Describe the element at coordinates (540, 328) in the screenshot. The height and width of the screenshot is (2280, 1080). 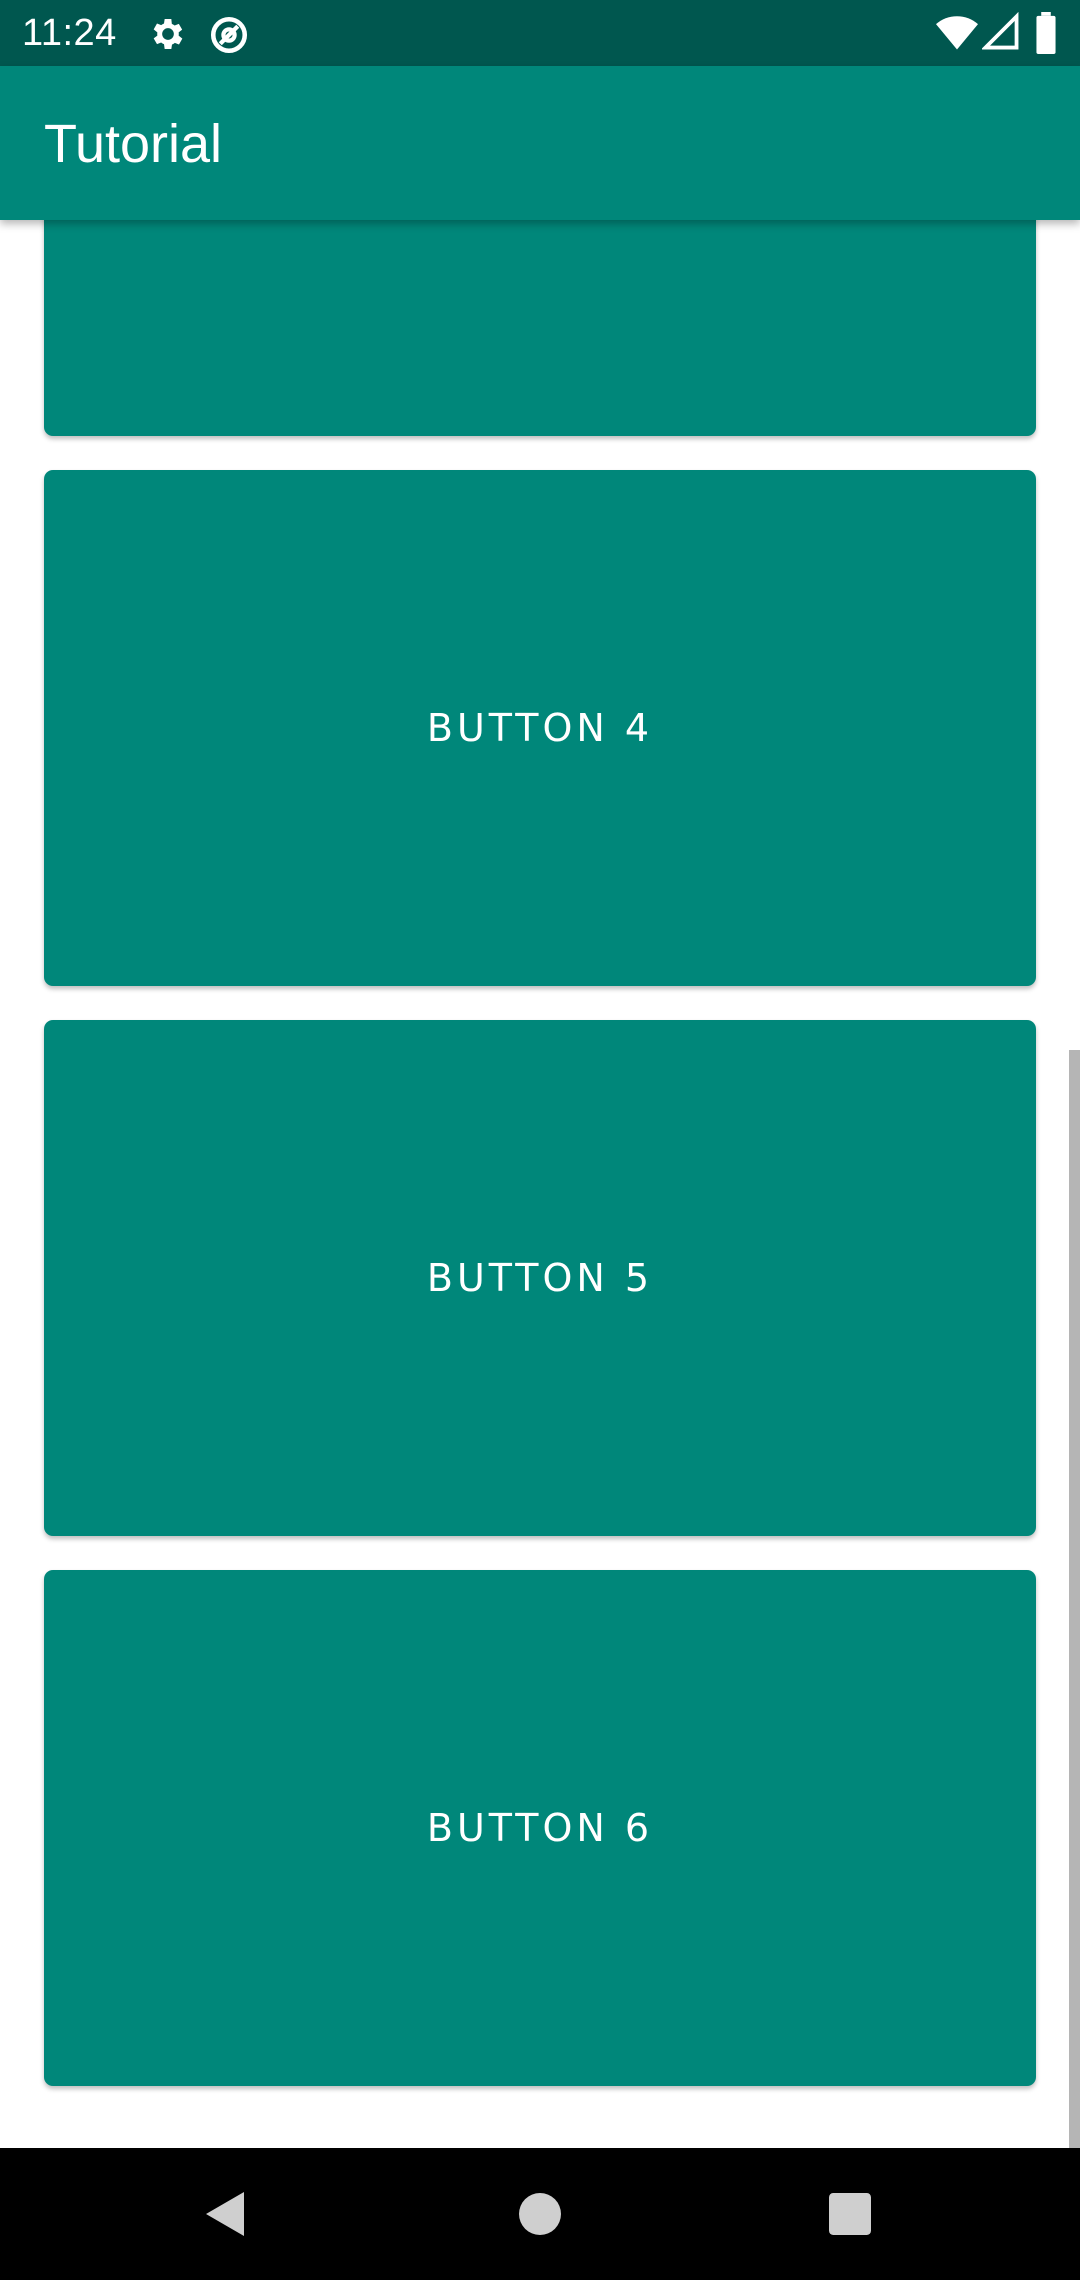
I see `button-3-partial` at that location.